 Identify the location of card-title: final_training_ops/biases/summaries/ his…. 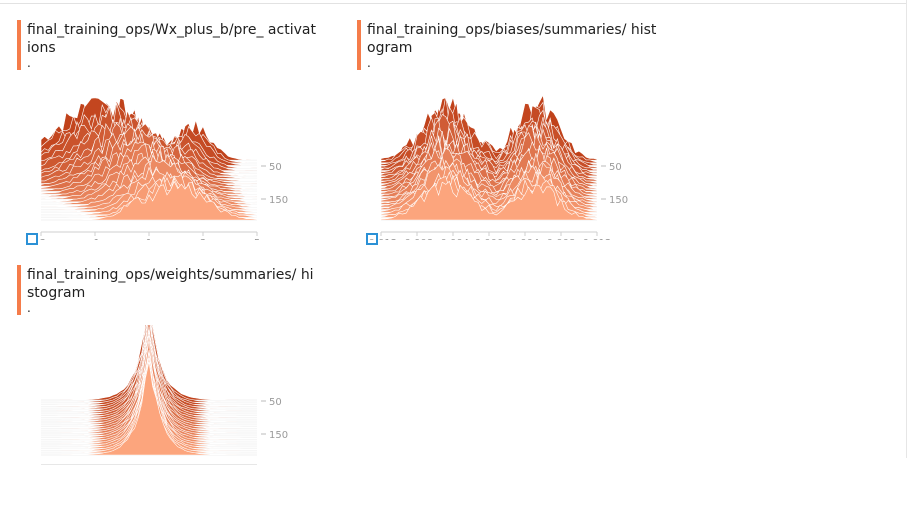
(512, 39).